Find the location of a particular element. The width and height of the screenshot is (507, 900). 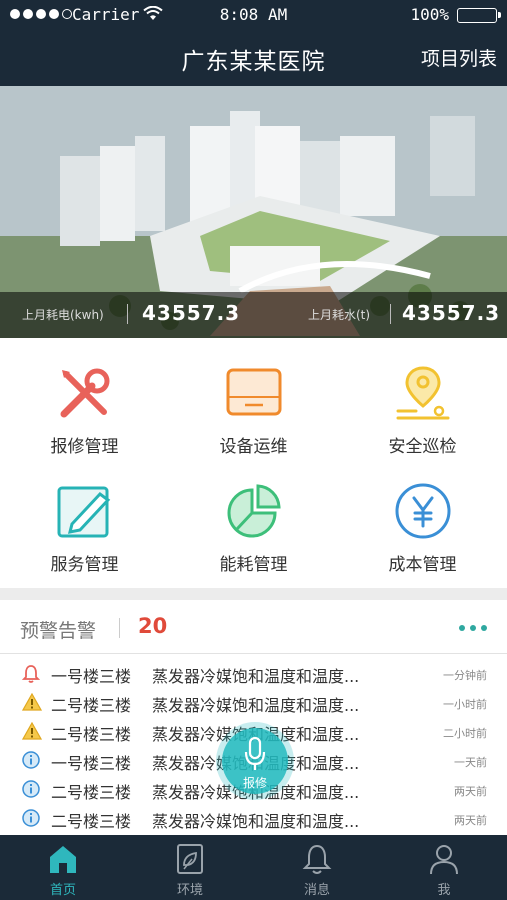

menu-label: 报修管理 is located at coordinates (84, 447).